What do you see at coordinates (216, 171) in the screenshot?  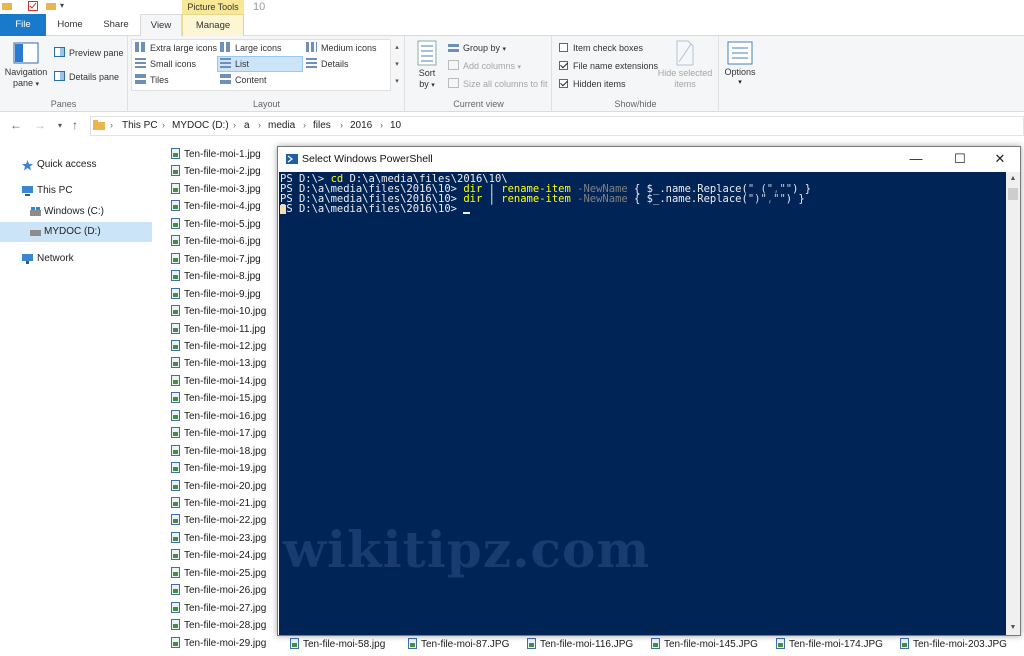 I see `list-item: Ten-file-moi-2.jpg` at bounding box center [216, 171].